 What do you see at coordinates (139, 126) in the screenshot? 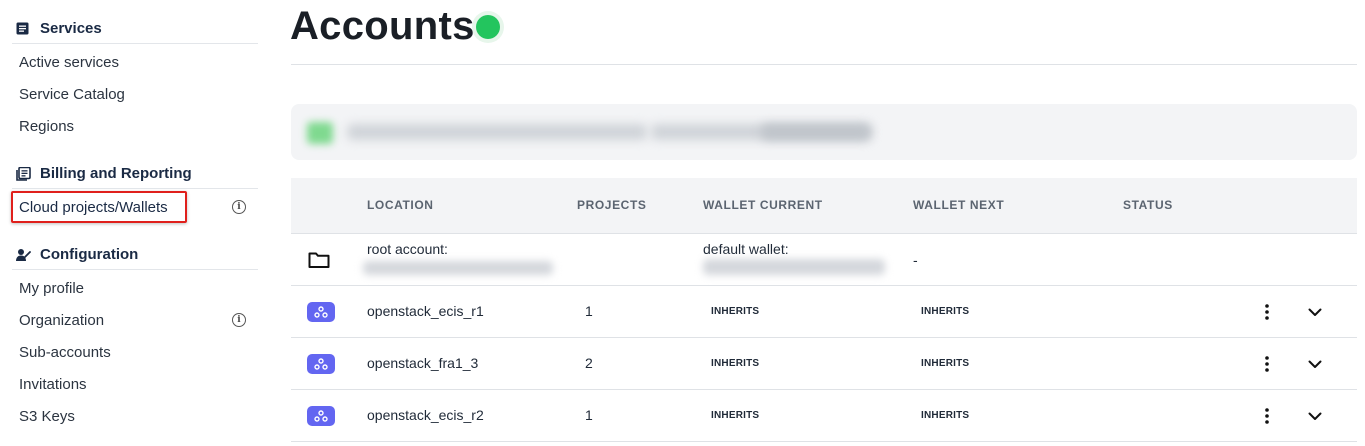
I see `sidebar-item-regions: Regions` at bounding box center [139, 126].